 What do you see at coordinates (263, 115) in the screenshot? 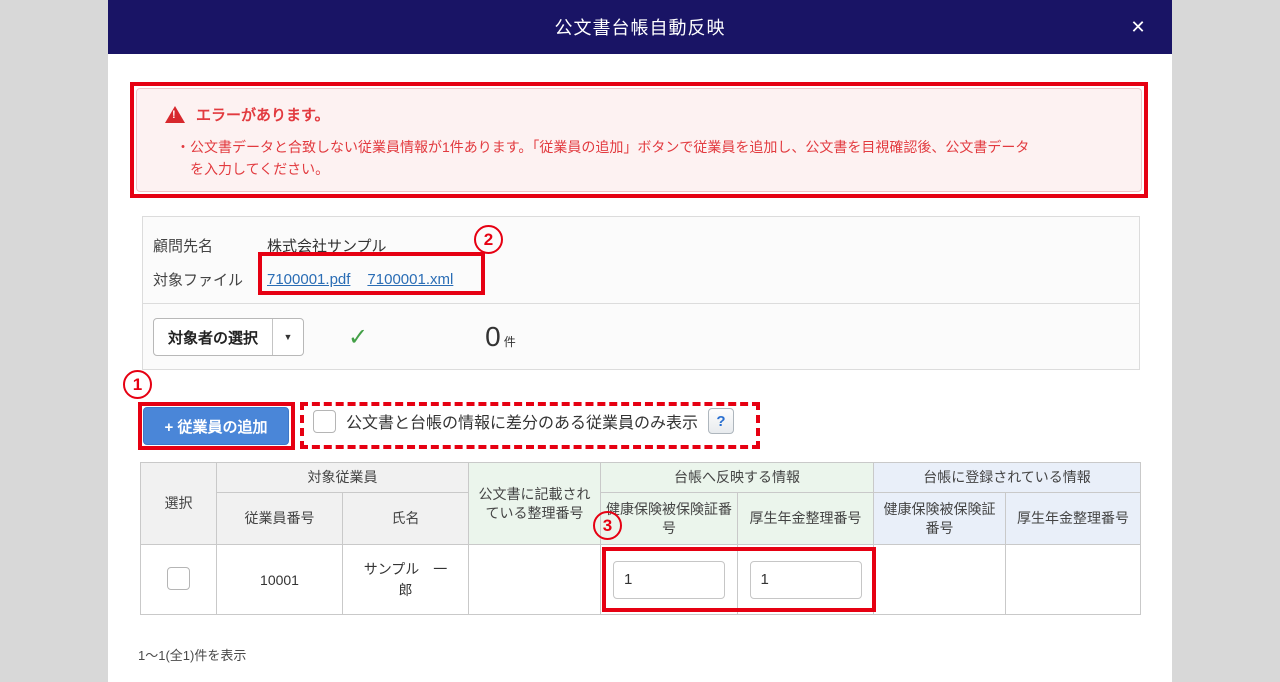
I see `error-title-text: エラーがあります。` at bounding box center [263, 115].